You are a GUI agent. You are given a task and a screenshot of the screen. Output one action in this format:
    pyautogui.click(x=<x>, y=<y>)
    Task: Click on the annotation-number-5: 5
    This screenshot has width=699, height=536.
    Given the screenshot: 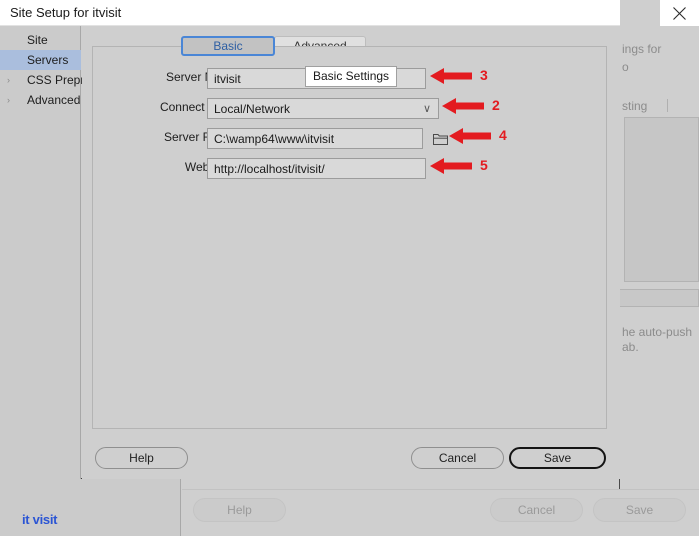 What is the action you would take?
    pyautogui.click(x=484, y=165)
    